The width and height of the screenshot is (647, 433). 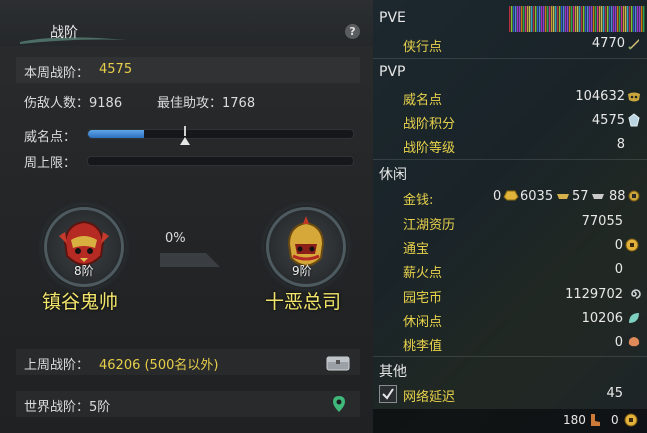 What do you see at coordinates (633, 44) in the screenshot?
I see `sword-icon` at bounding box center [633, 44].